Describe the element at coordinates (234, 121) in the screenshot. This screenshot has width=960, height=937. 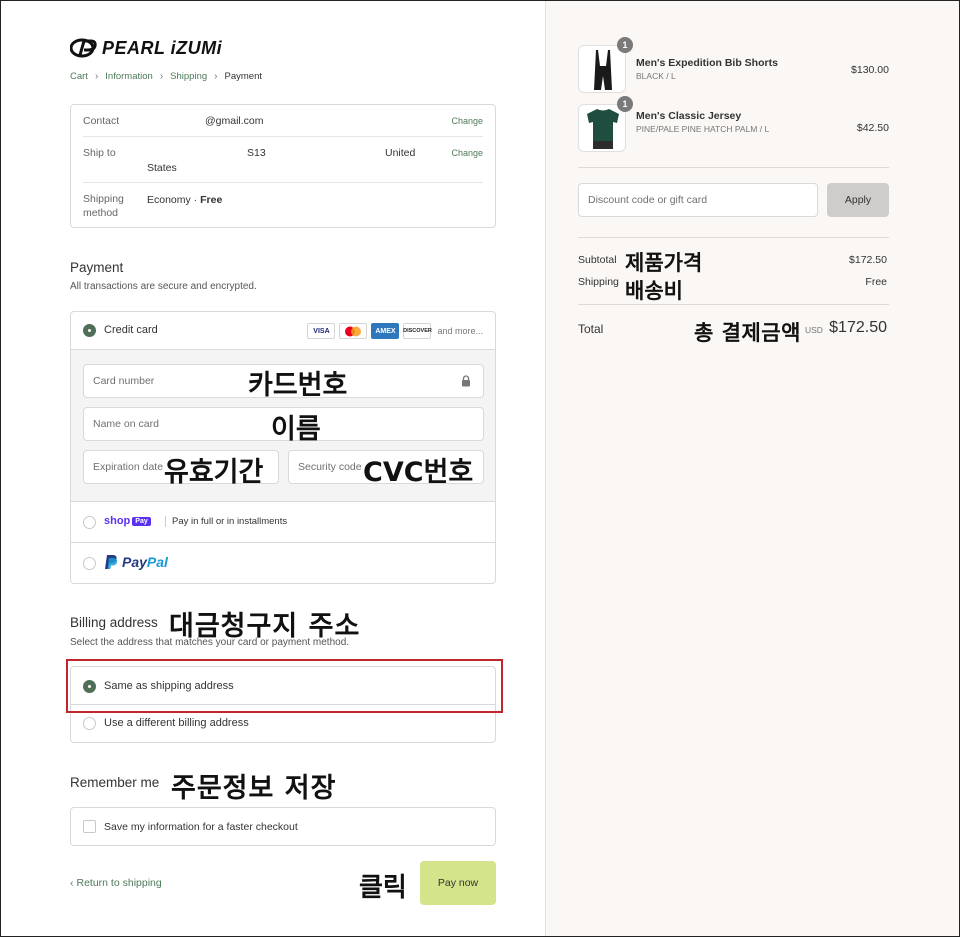
I see `contact-value: @gmail.com` at that location.